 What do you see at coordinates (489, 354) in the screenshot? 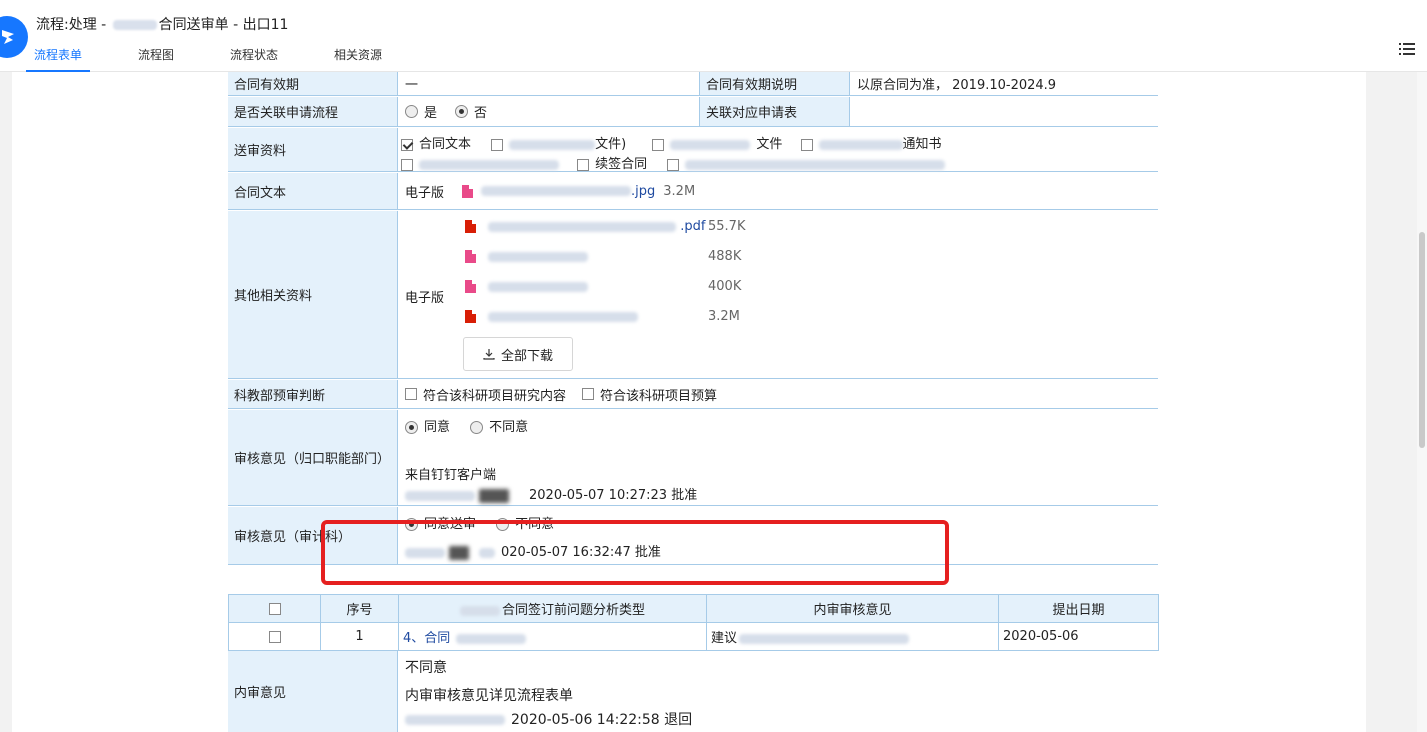
I see `download-icon` at bounding box center [489, 354].